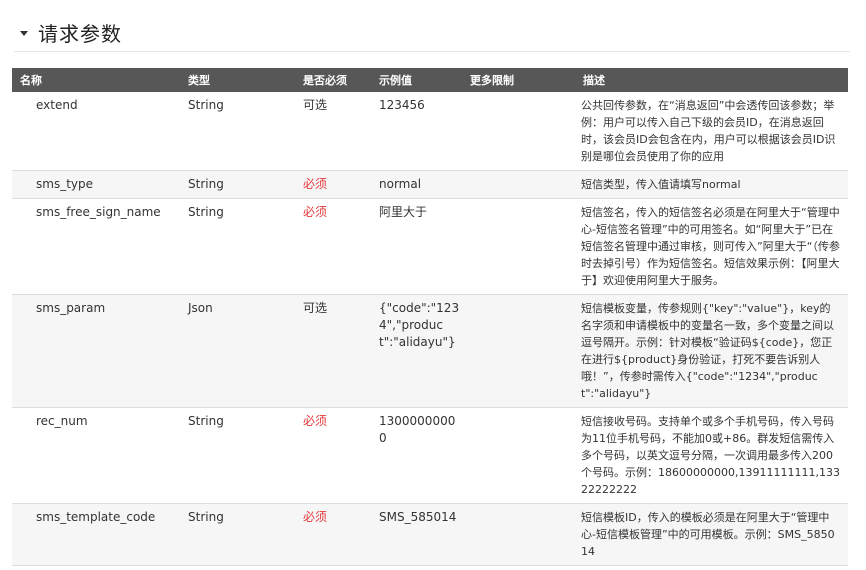 The width and height of the screenshot is (866, 570). I want to click on param-example: SMS_585014, so click(416, 534).